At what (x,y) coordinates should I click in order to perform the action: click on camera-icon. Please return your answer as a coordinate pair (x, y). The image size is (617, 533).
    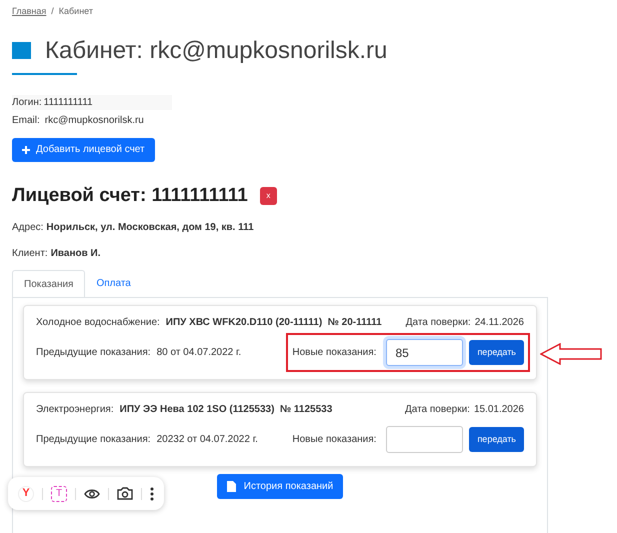
    Looking at the image, I should click on (125, 493).